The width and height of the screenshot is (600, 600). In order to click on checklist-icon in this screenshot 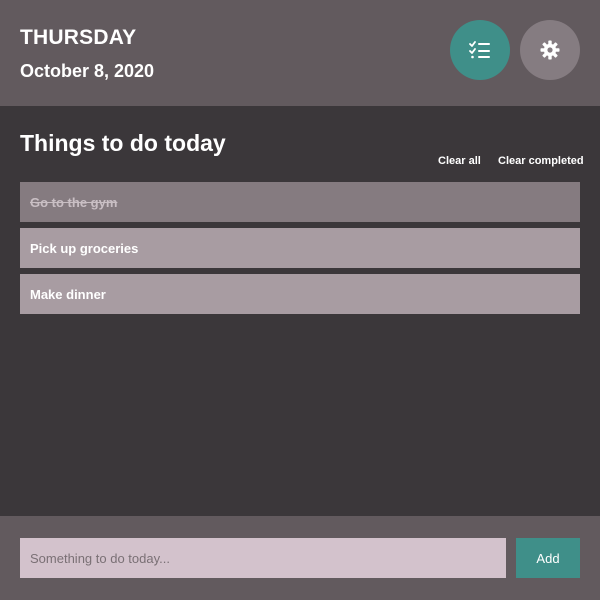, I will do `click(480, 50)`.